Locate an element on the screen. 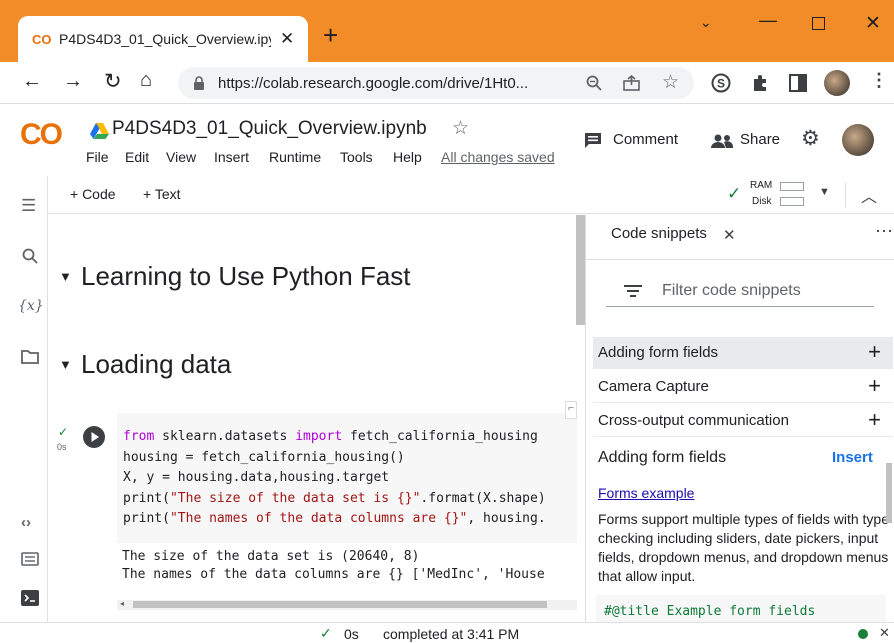 The image size is (894, 643). menu-help: Help is located at coordinates (407, 157).